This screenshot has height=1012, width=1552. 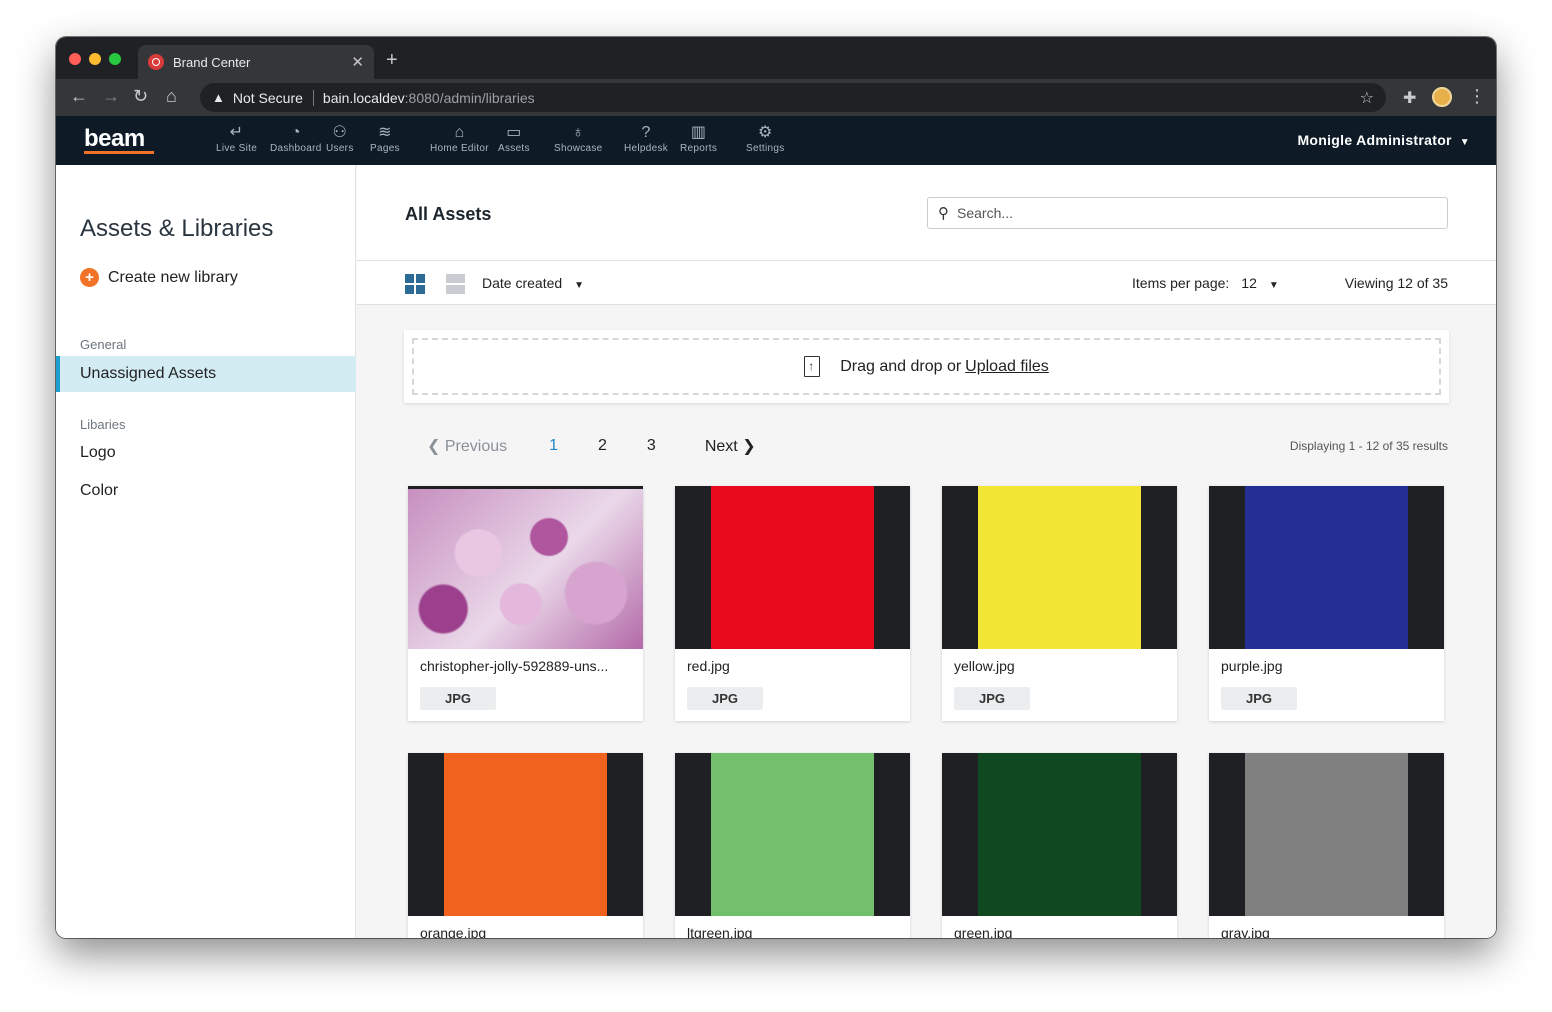 What do you see at coordinates (206, 491) in the screenshot?
I see `sidebar-item-color: Color` at bounding box center [206, 491].